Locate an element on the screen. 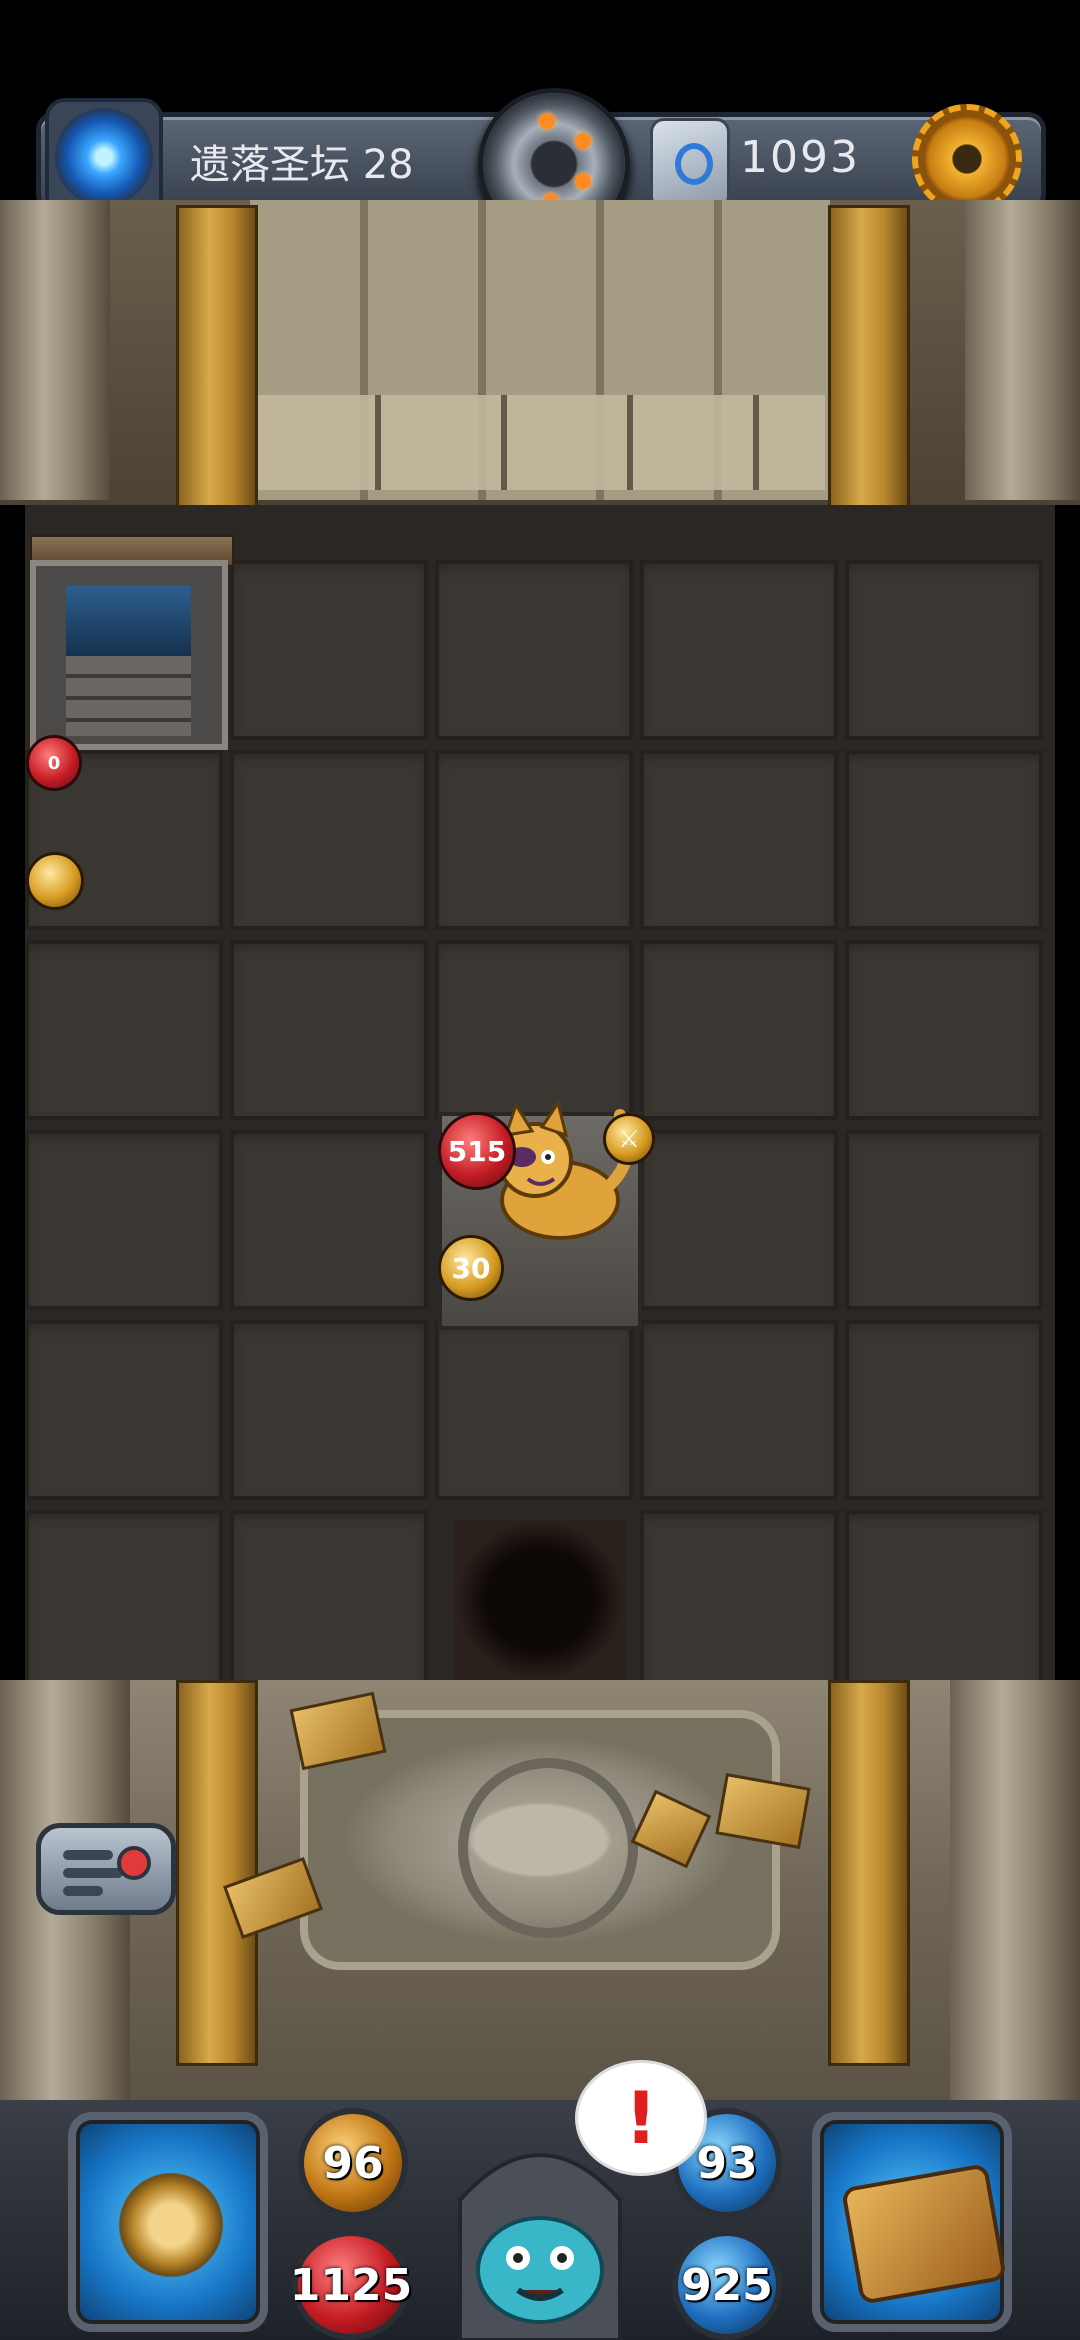 The image size is (1080, 2340). attack-stat: 96 is located at coordinates (353, 2163).